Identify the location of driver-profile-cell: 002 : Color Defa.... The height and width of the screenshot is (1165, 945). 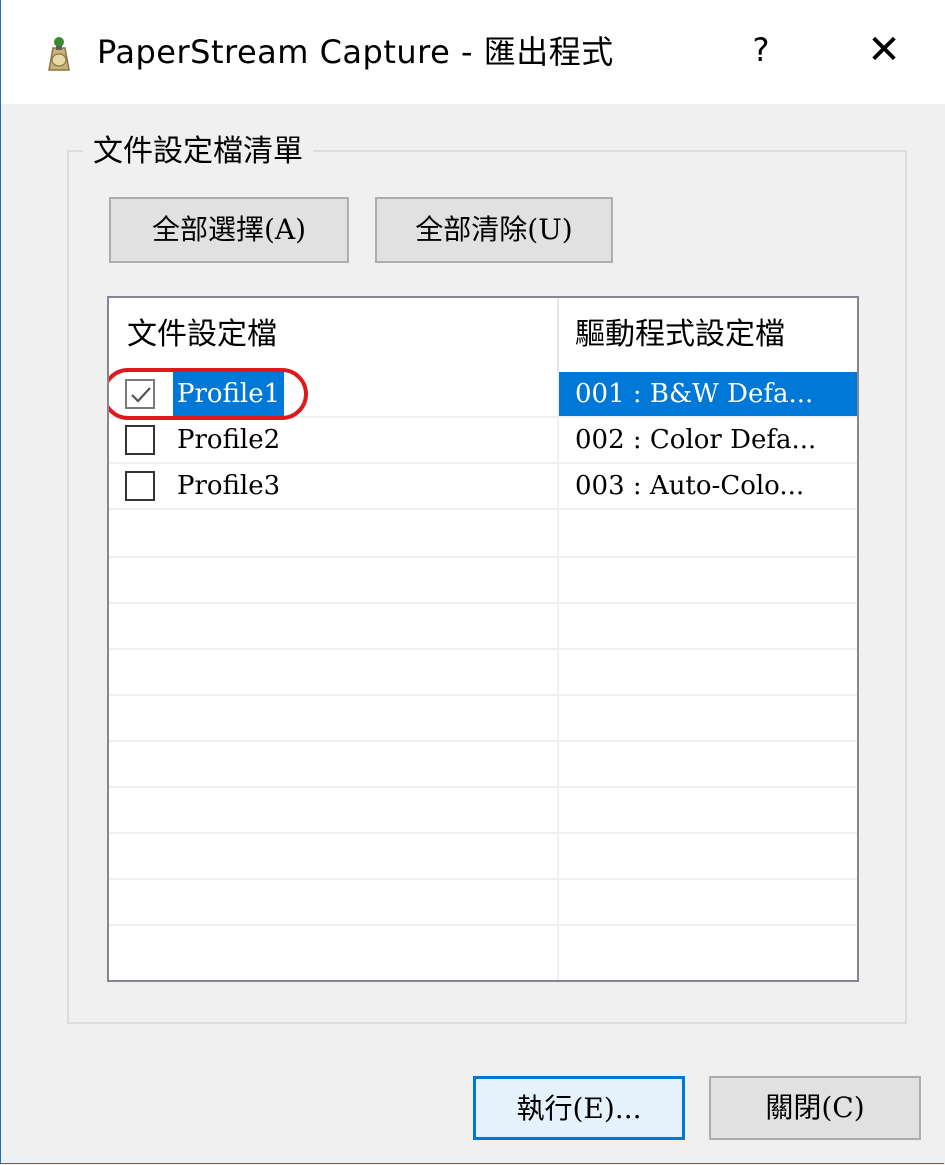
(696, 440).